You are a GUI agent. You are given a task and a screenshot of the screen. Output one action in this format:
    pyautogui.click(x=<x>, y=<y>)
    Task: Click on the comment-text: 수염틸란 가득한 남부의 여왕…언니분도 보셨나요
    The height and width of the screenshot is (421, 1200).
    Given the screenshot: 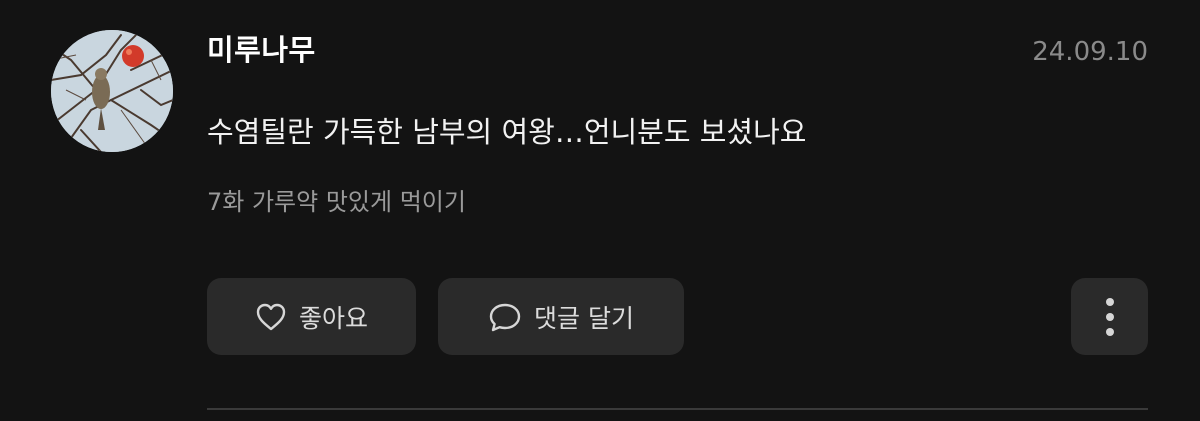 What is the action you would take?
    pyautogui.click(x=507, y=132)
    